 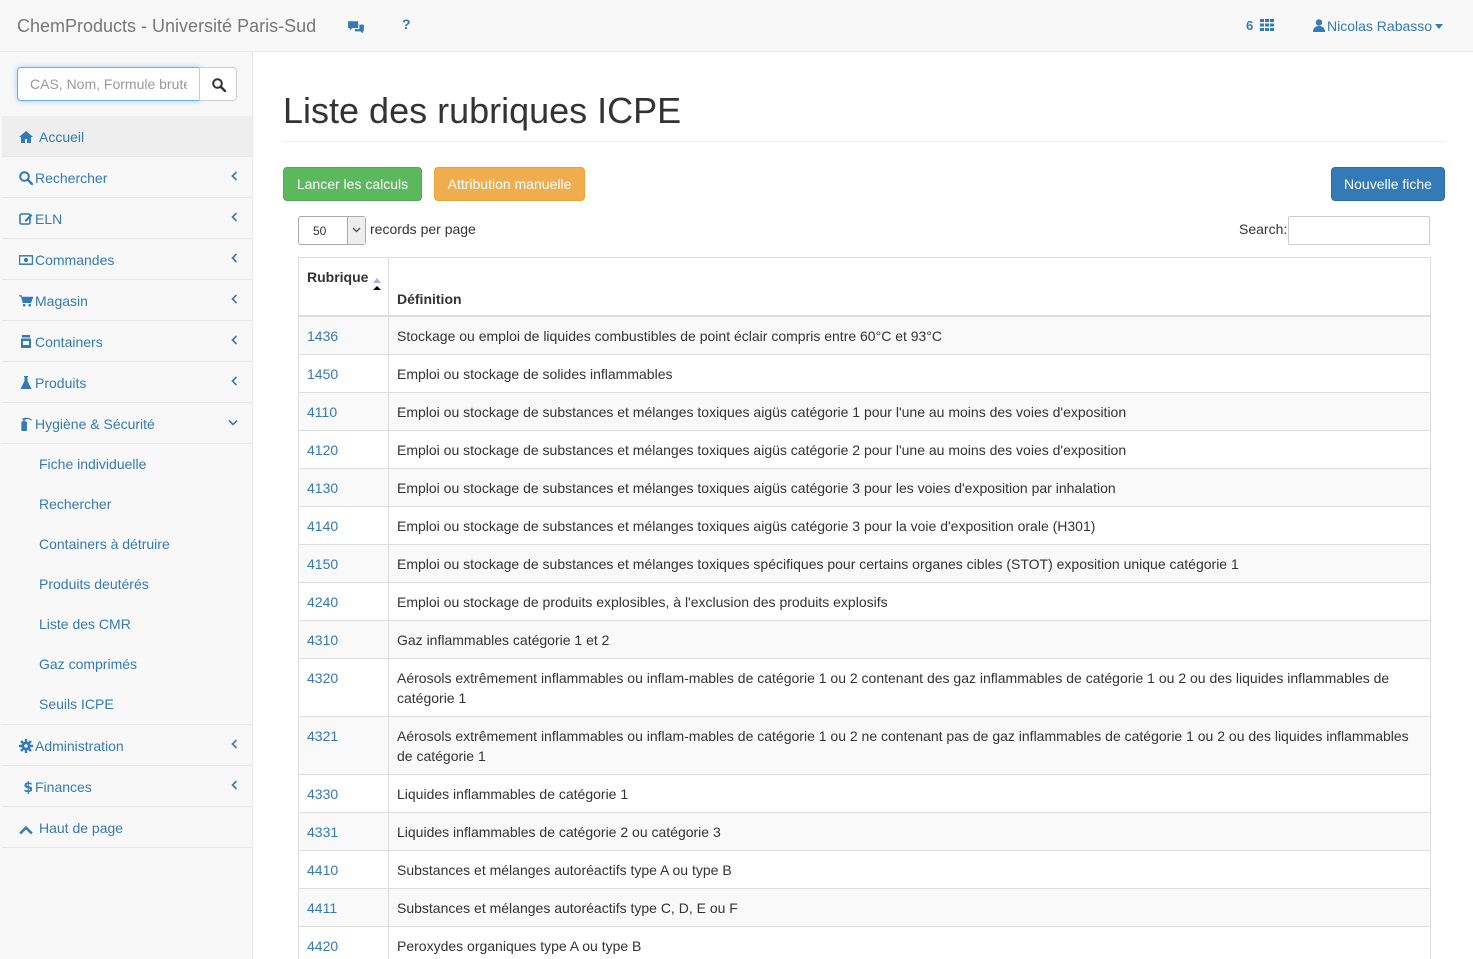 What do you see at coordinates (909, 942) in the screenshot?
I see `definition-cell: Peroxydes organiques type A ou type B` at bounding box center [909, 942].